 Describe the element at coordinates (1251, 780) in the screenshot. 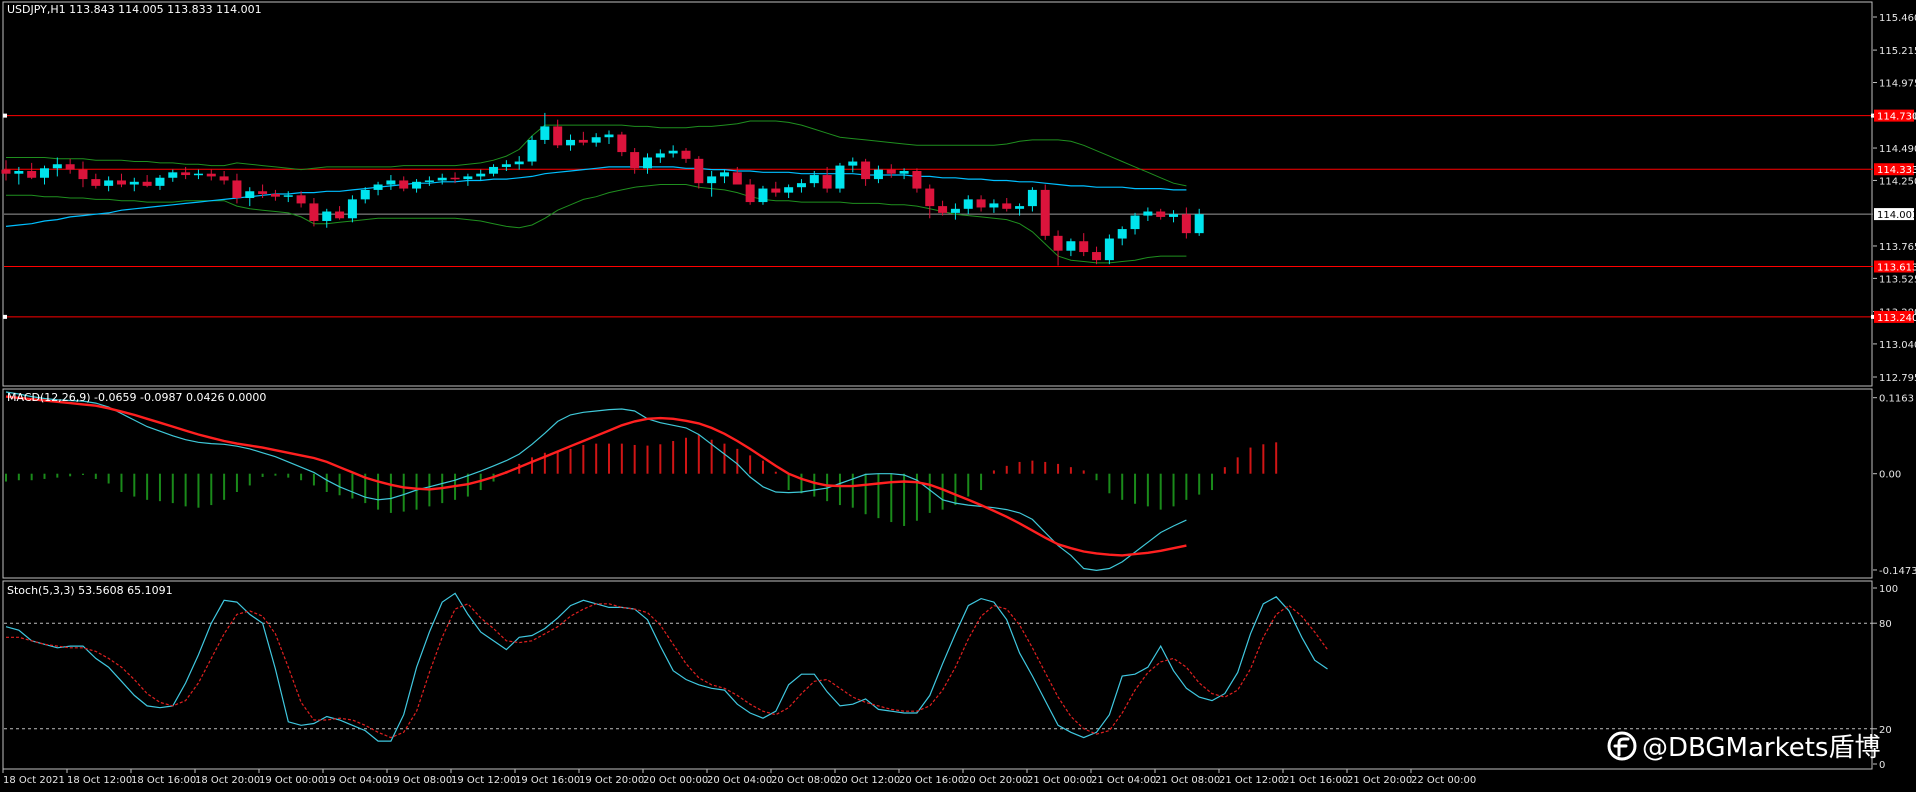

I see `time-axis-tick-label: 21 Oct 12:00` at that location.